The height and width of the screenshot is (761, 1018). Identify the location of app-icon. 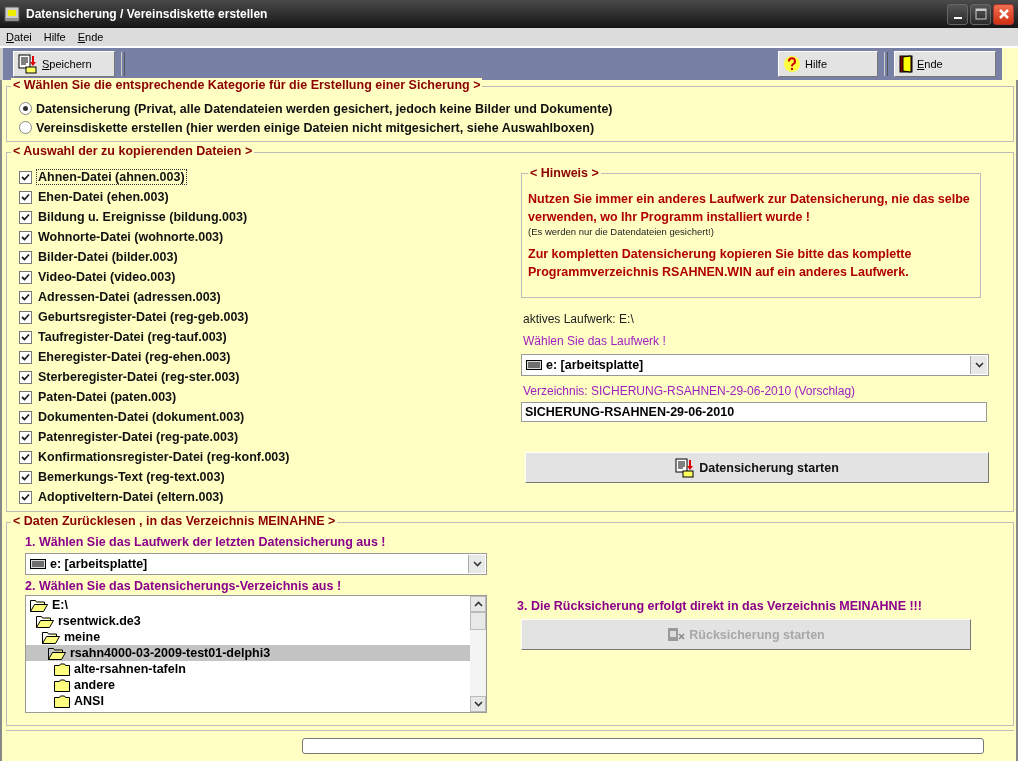
(12, 14).